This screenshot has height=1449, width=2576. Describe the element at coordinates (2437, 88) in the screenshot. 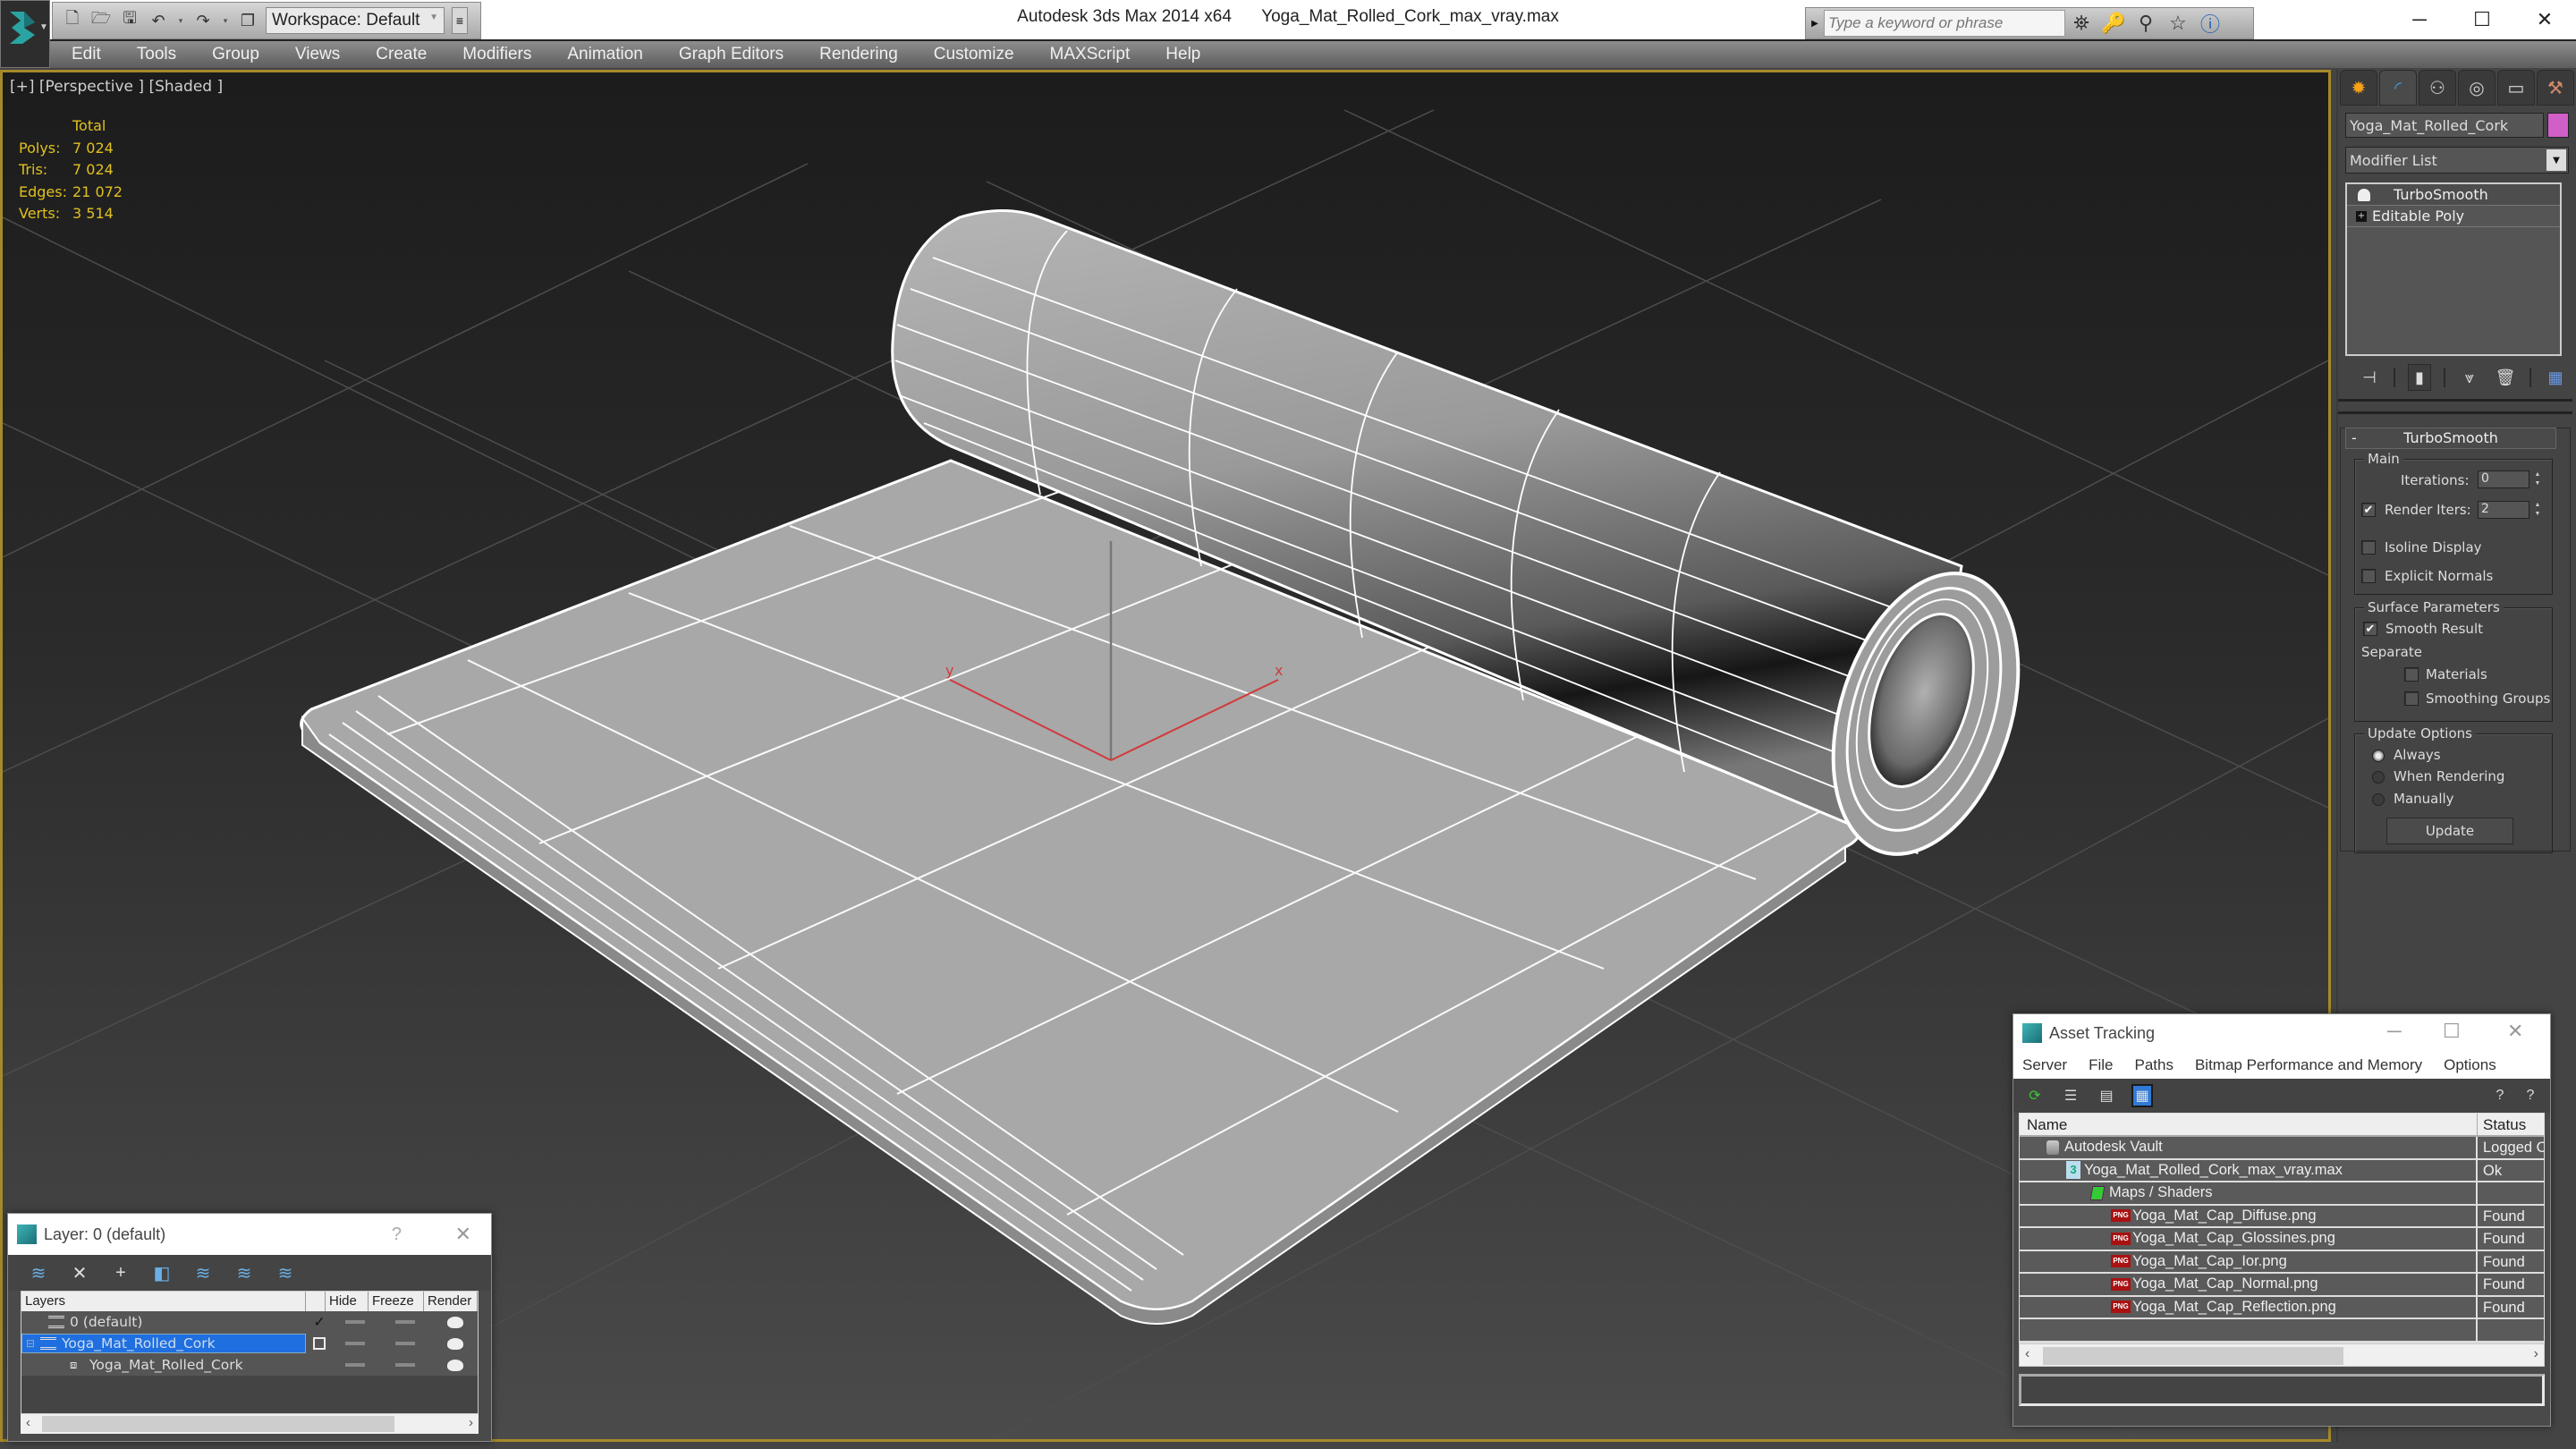

I see `tab-hierarchy: ⚇` at that location.